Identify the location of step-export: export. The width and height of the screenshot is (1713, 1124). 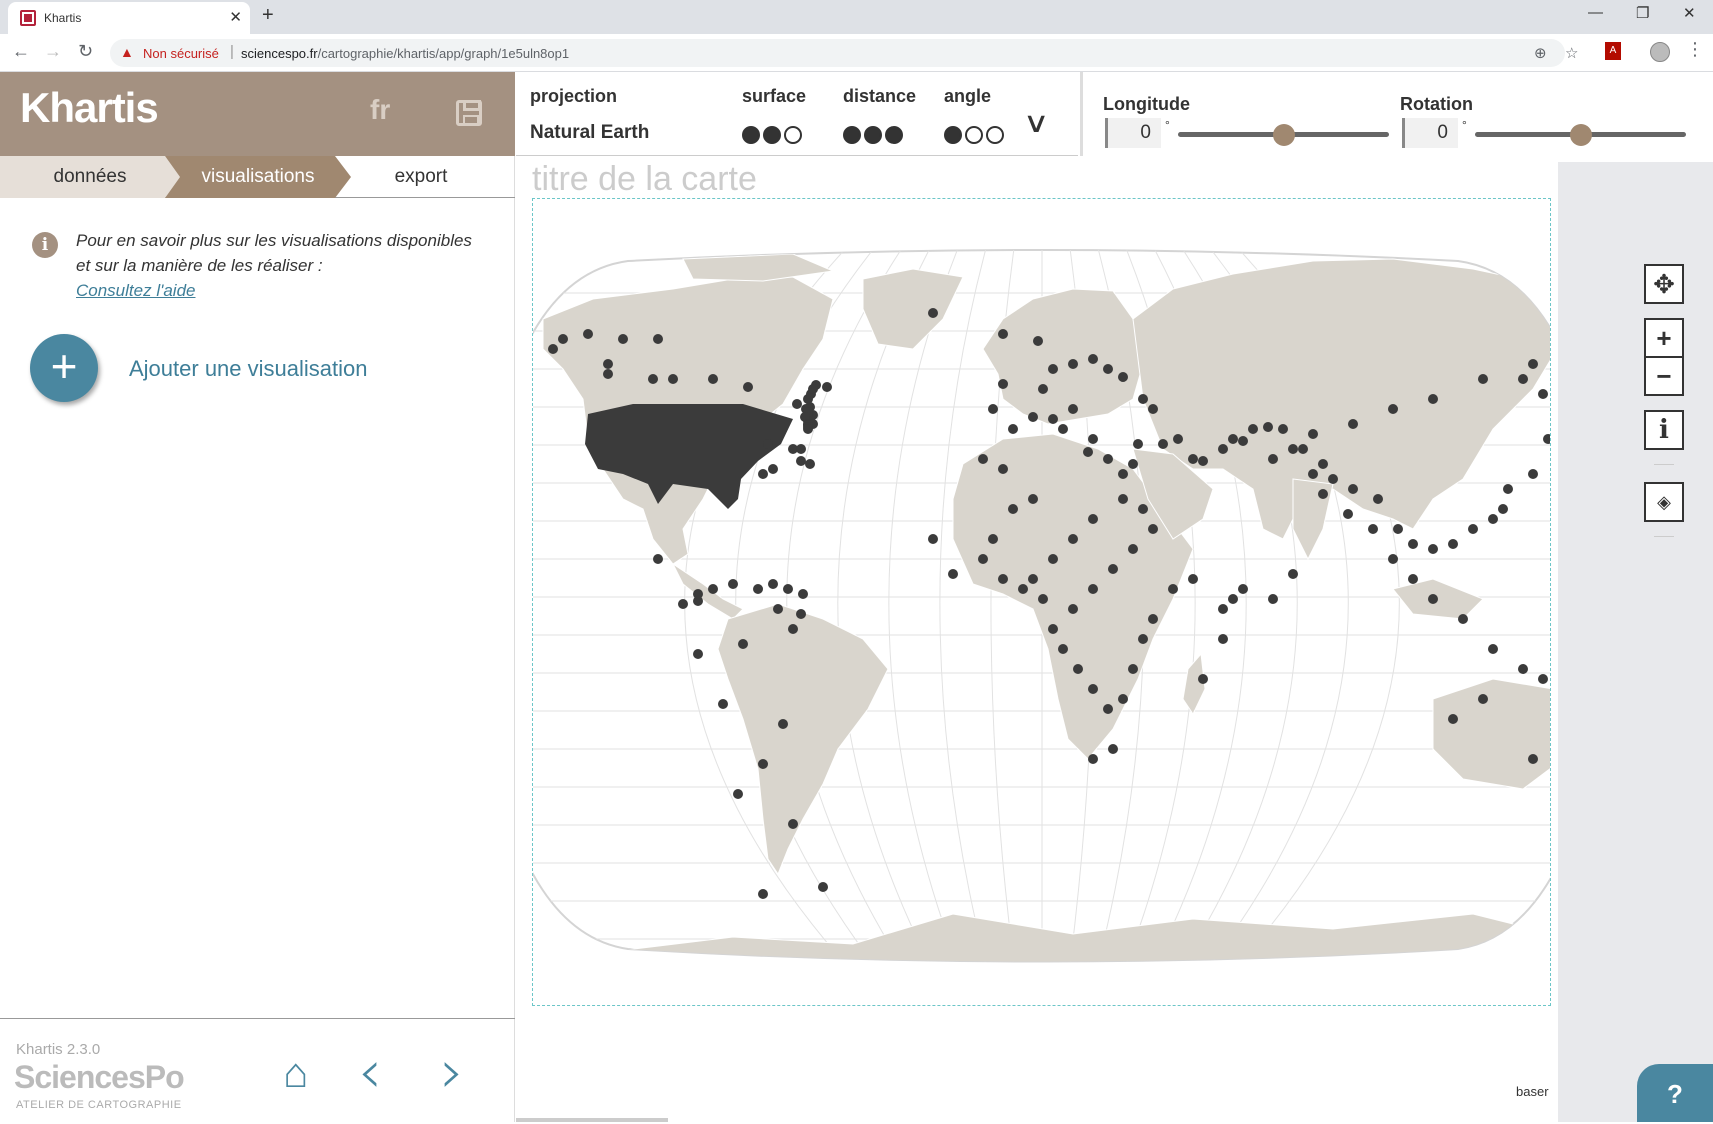
(421, 177).